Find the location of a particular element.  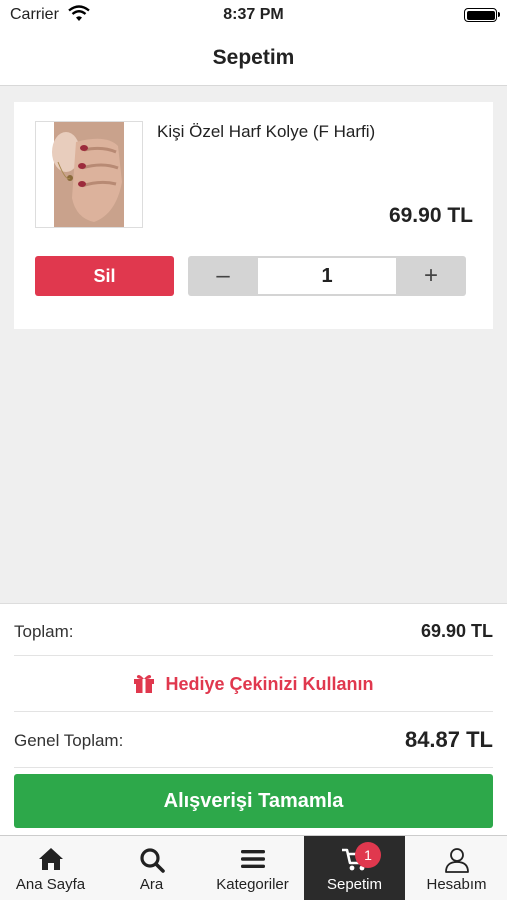

product-image is located at coordinates (89, 174).